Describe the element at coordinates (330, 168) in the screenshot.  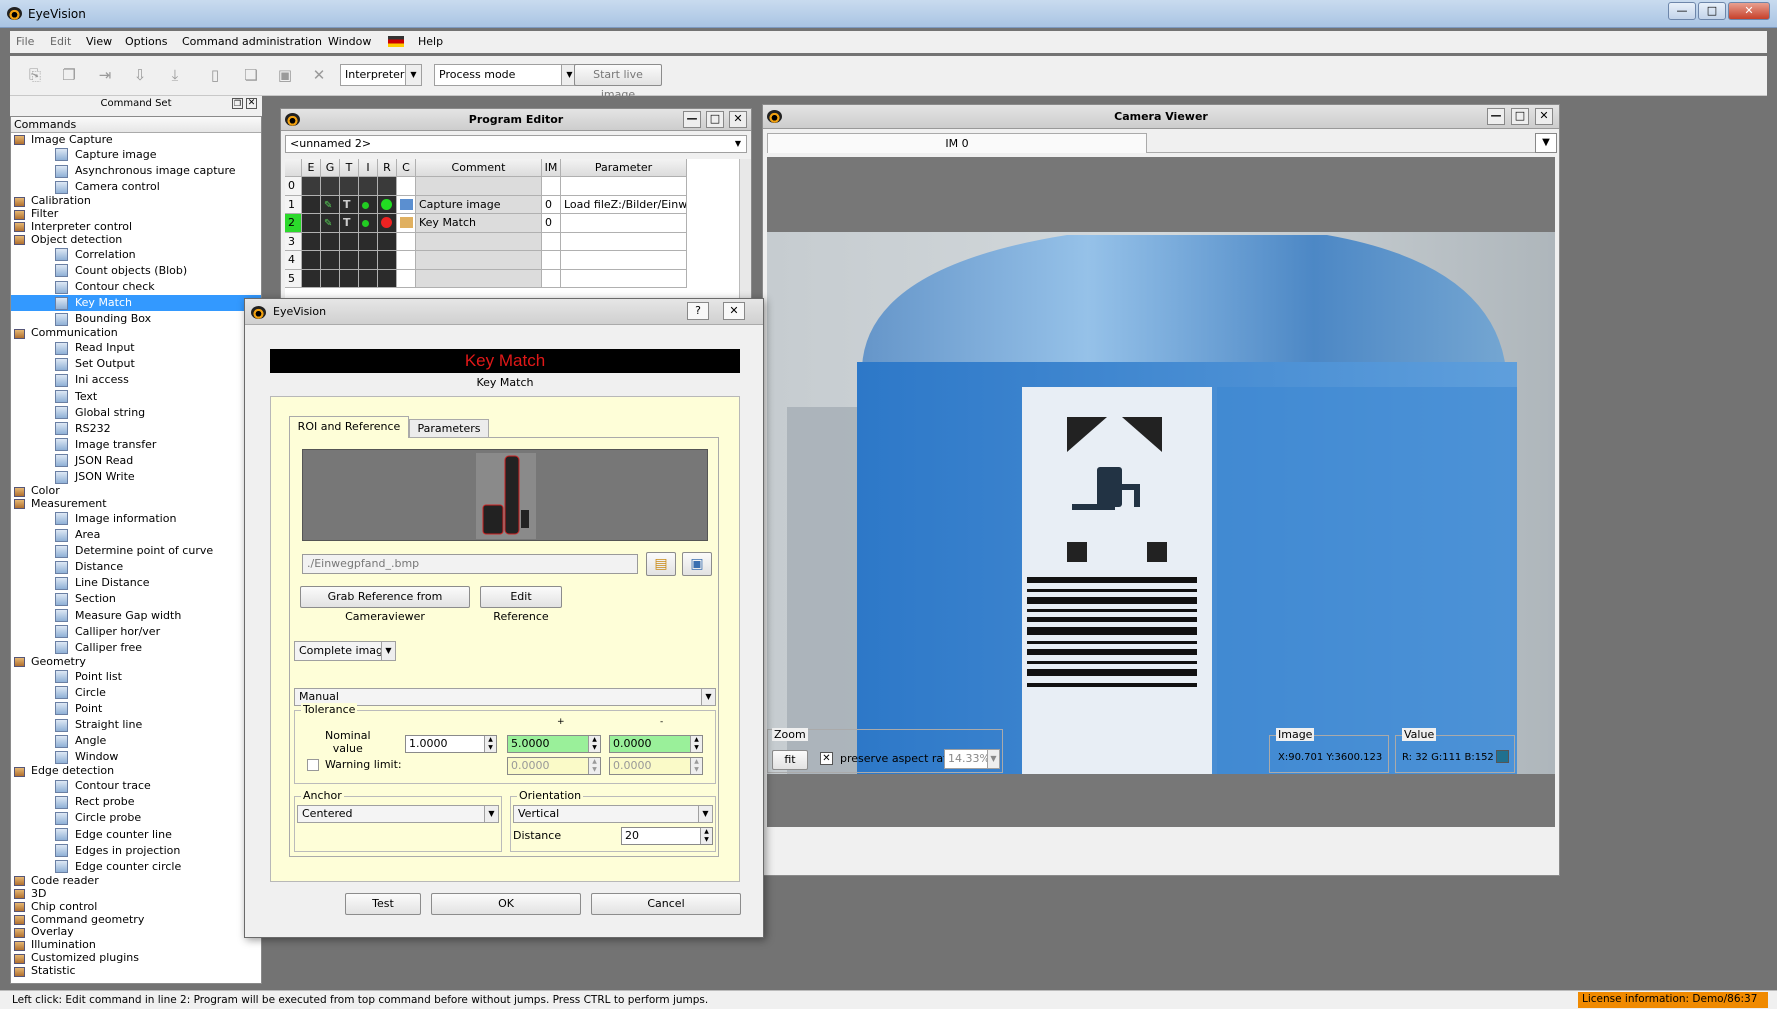
I see `column-header: G` at that location.